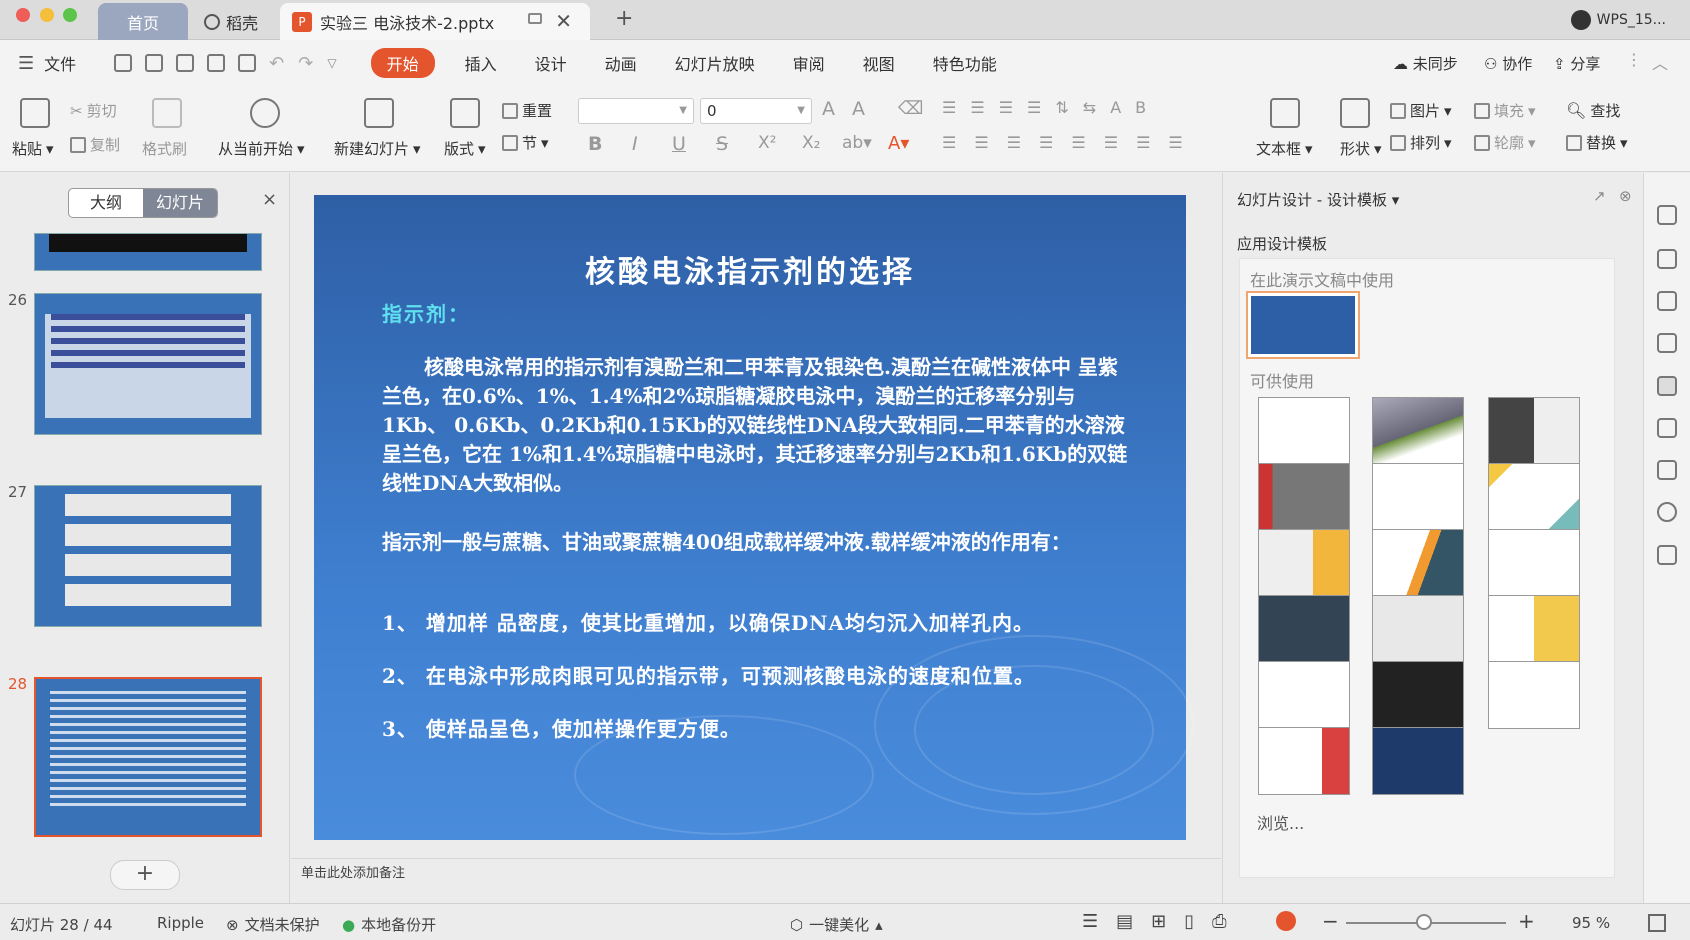 This screenshot has height=940, width=1690. Describe the element at coordinates (836, 924) in the screenshot. I see `beautify-button: ⬡ 一键美化 ▴` at that location.